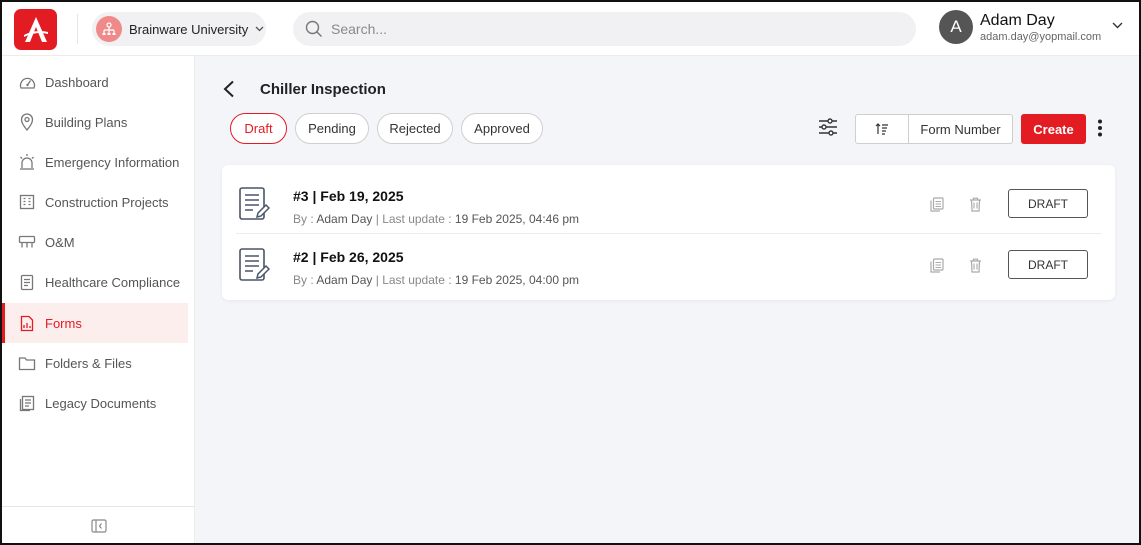 Image resolution: width=1141 pixels, height=545 pixels. Describe the element at coordinates (1053, 129) in the screenshot. I see `create-button: Create` at that location.